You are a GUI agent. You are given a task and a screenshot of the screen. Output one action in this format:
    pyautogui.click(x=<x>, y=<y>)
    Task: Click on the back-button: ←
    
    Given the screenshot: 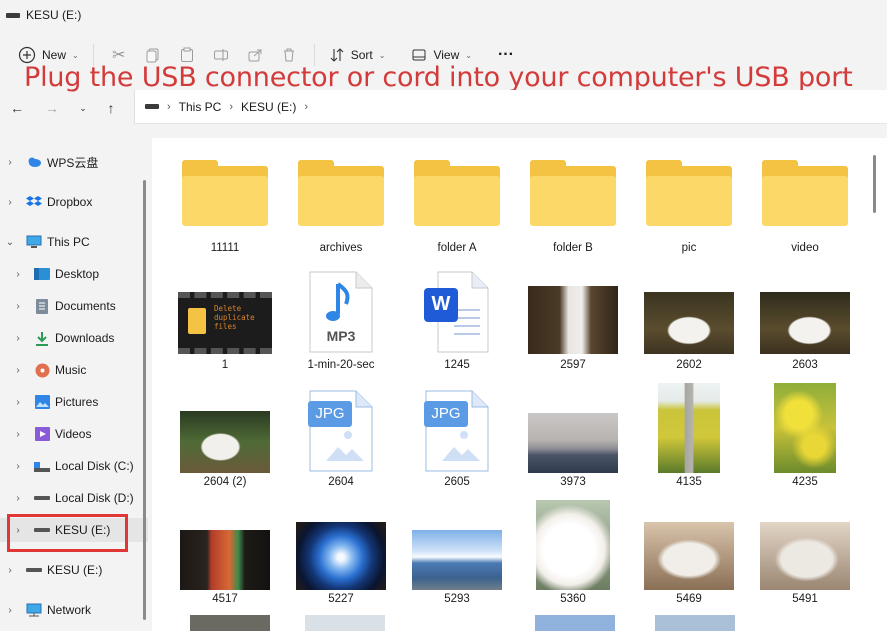 What is the action you would take?
    pyautogui.click(x=17, y=108)
    